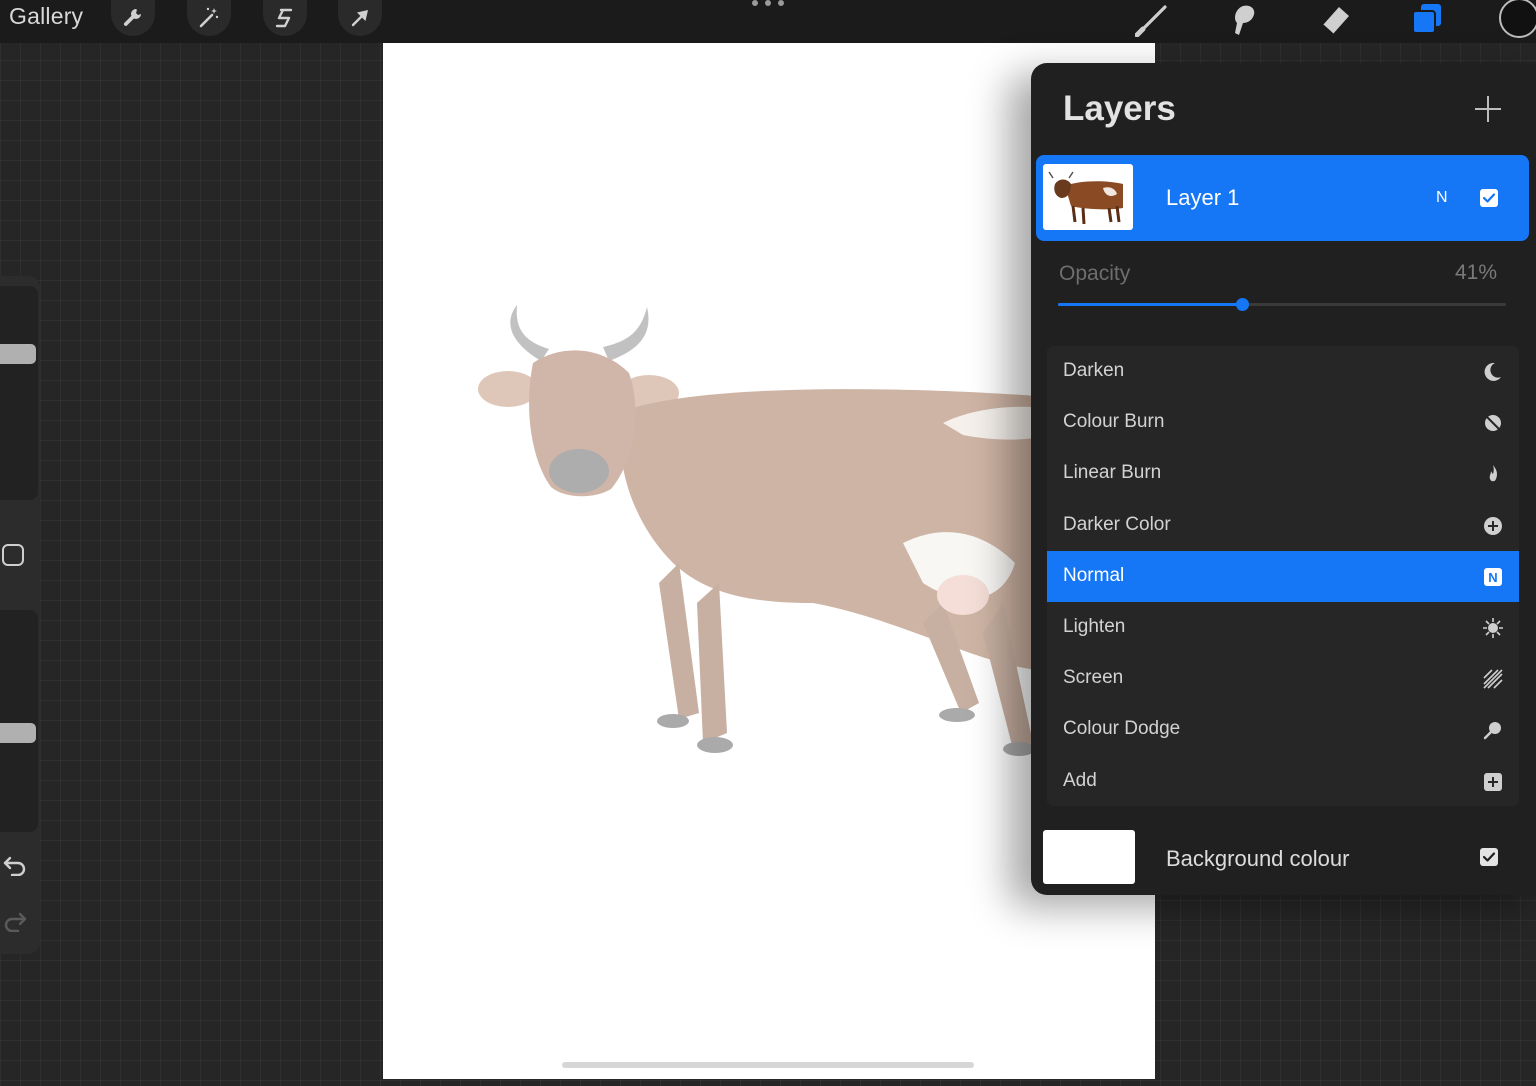  I want to click on blend-mode-colour-dodge: Colour Dodge, so click(1283, 729).